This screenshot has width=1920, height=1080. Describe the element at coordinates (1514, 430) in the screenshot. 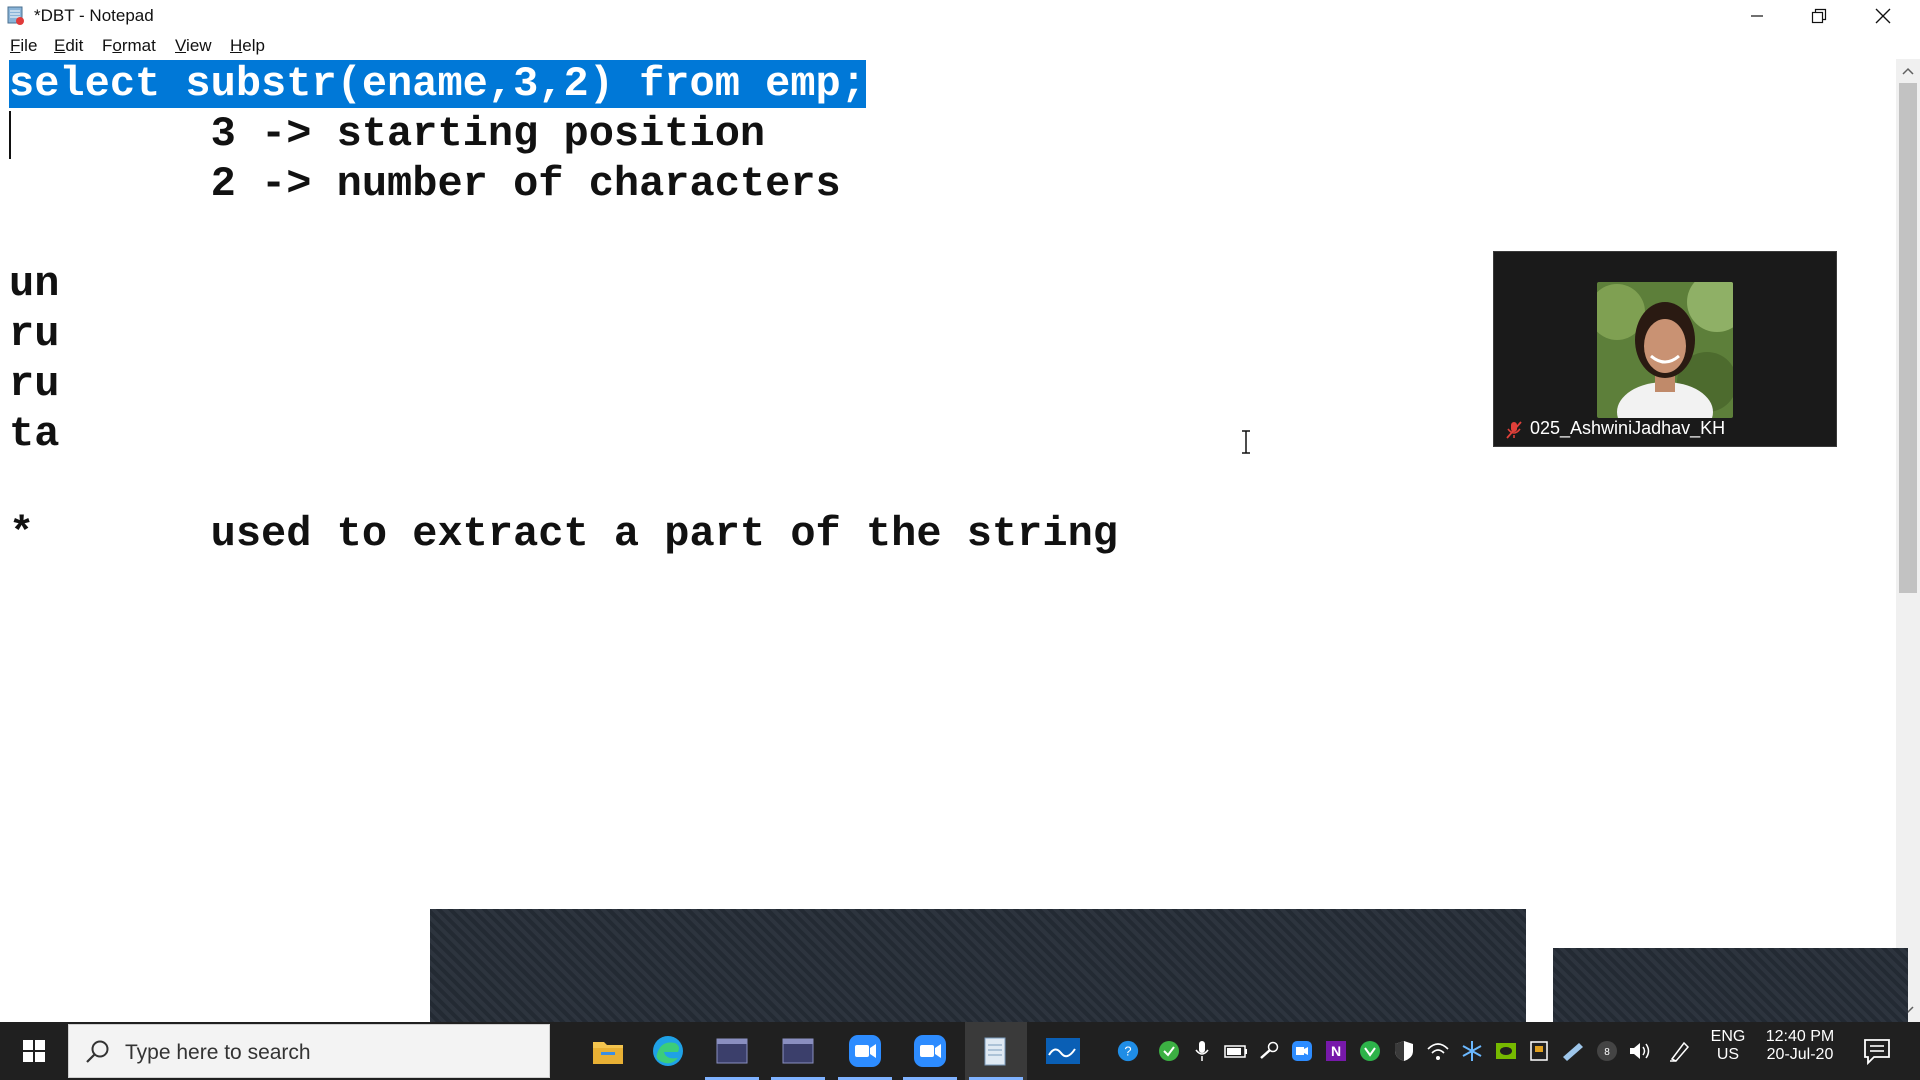

I see `muted-mic-icon` at that location.